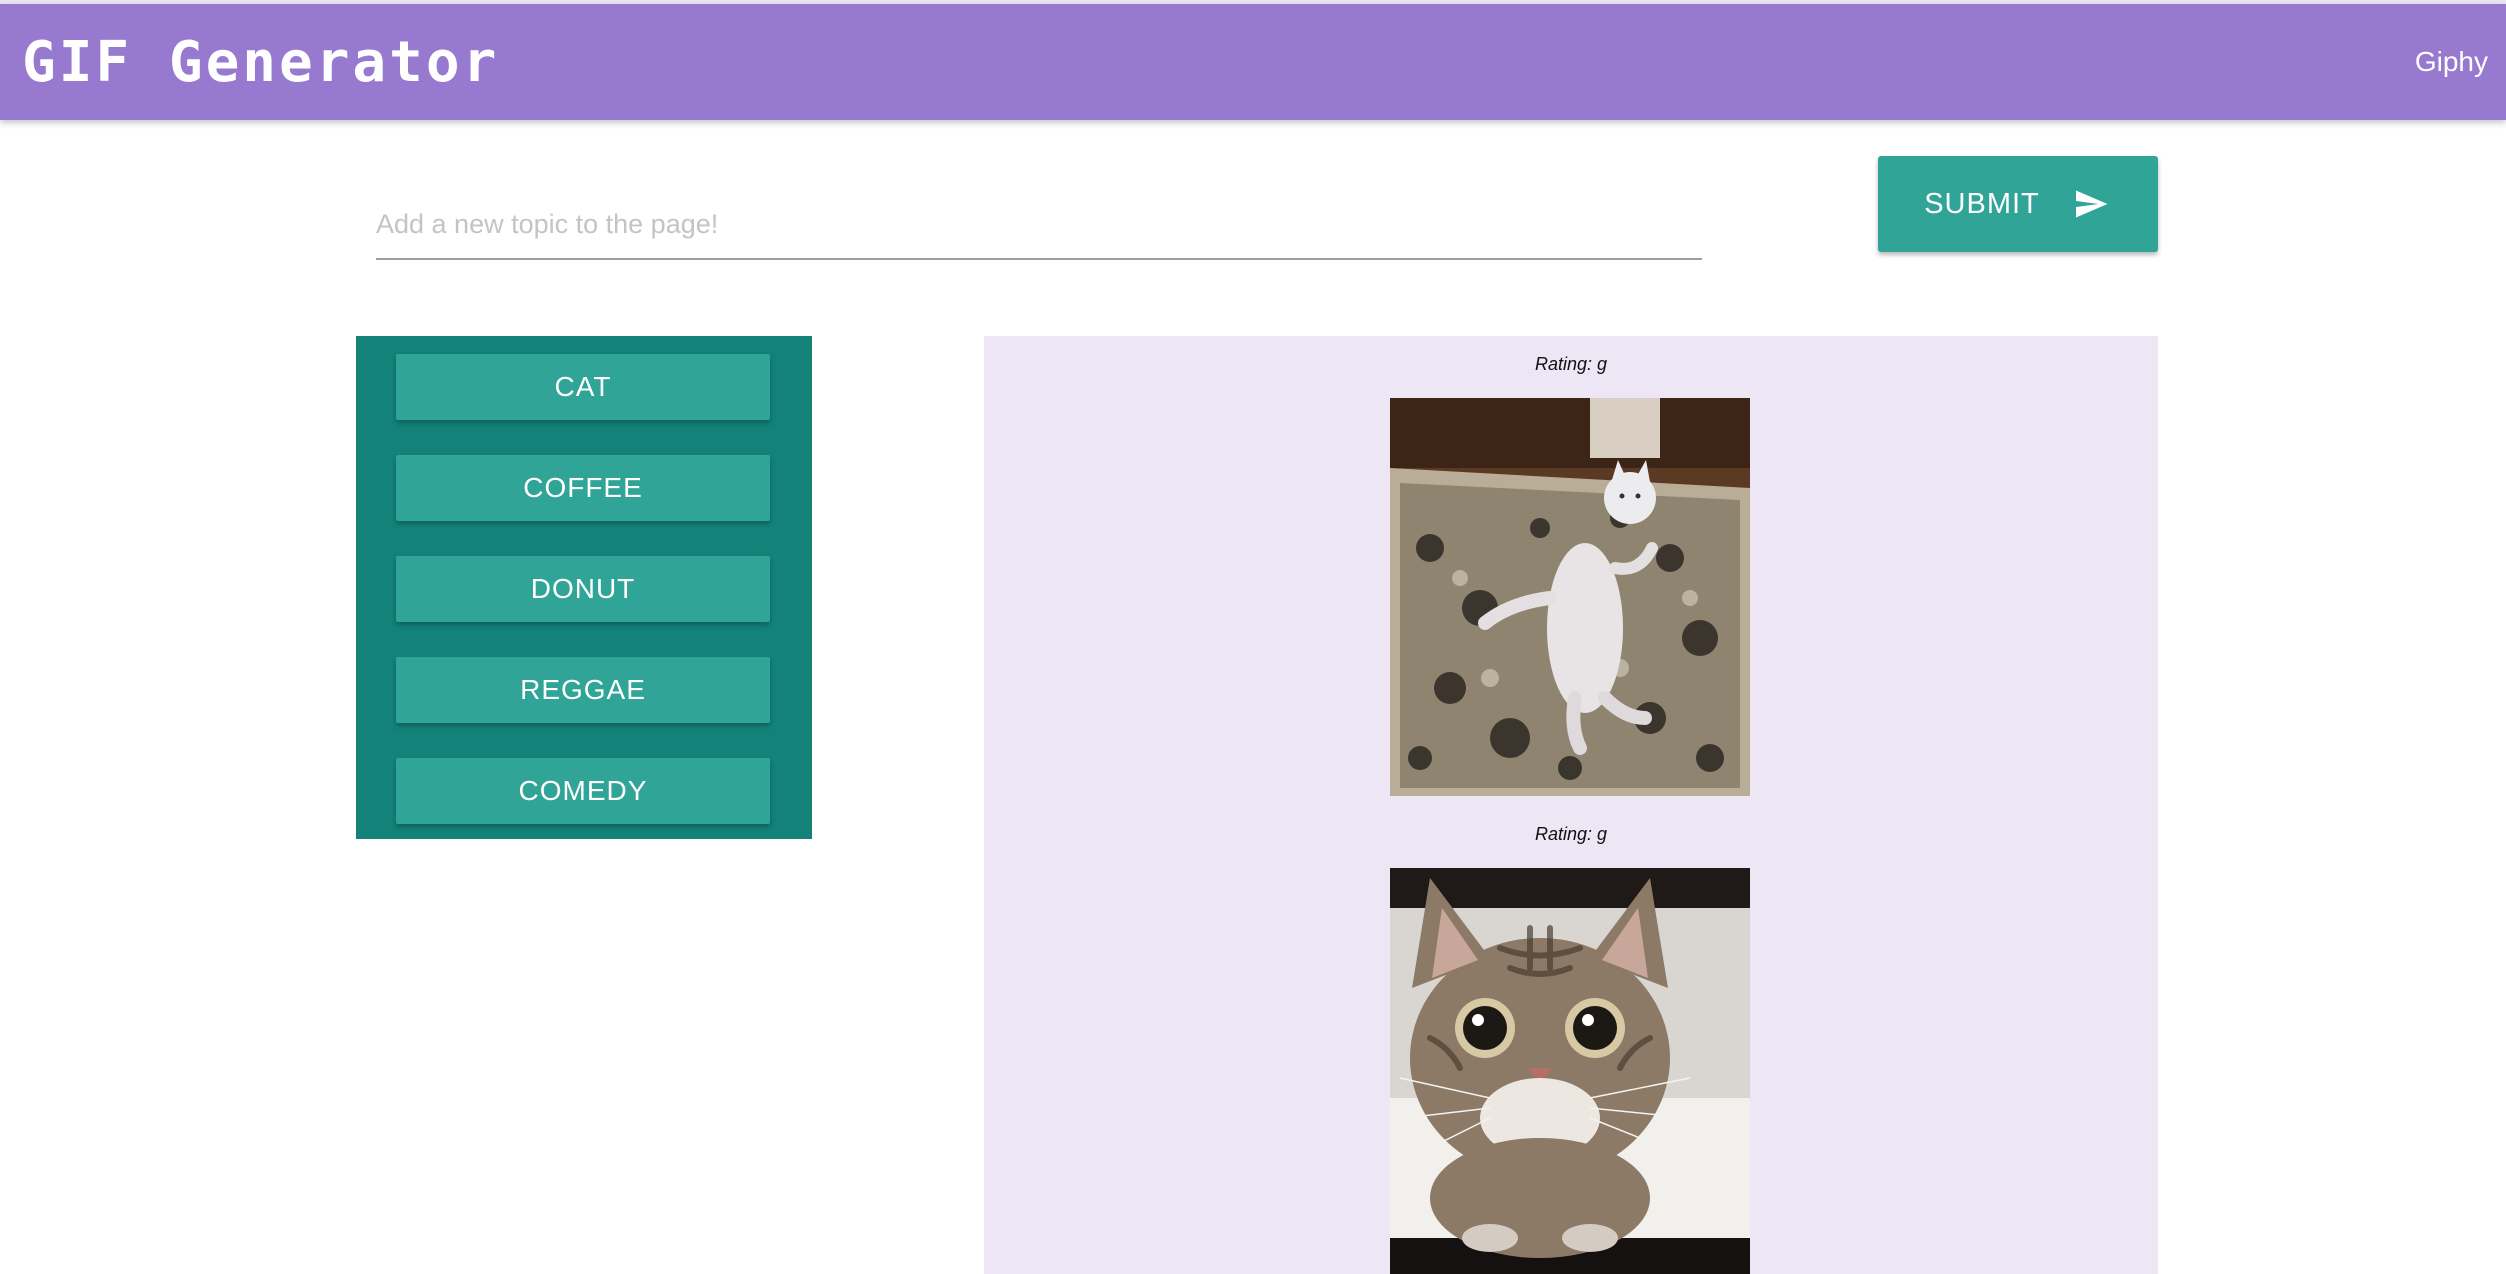 The image size is (2506, 1274). What do you see at coordinates (1253, 62) in the screenshot?
I see `navbar: GIF Generator Giphy` at bounding box center [1253, 62].